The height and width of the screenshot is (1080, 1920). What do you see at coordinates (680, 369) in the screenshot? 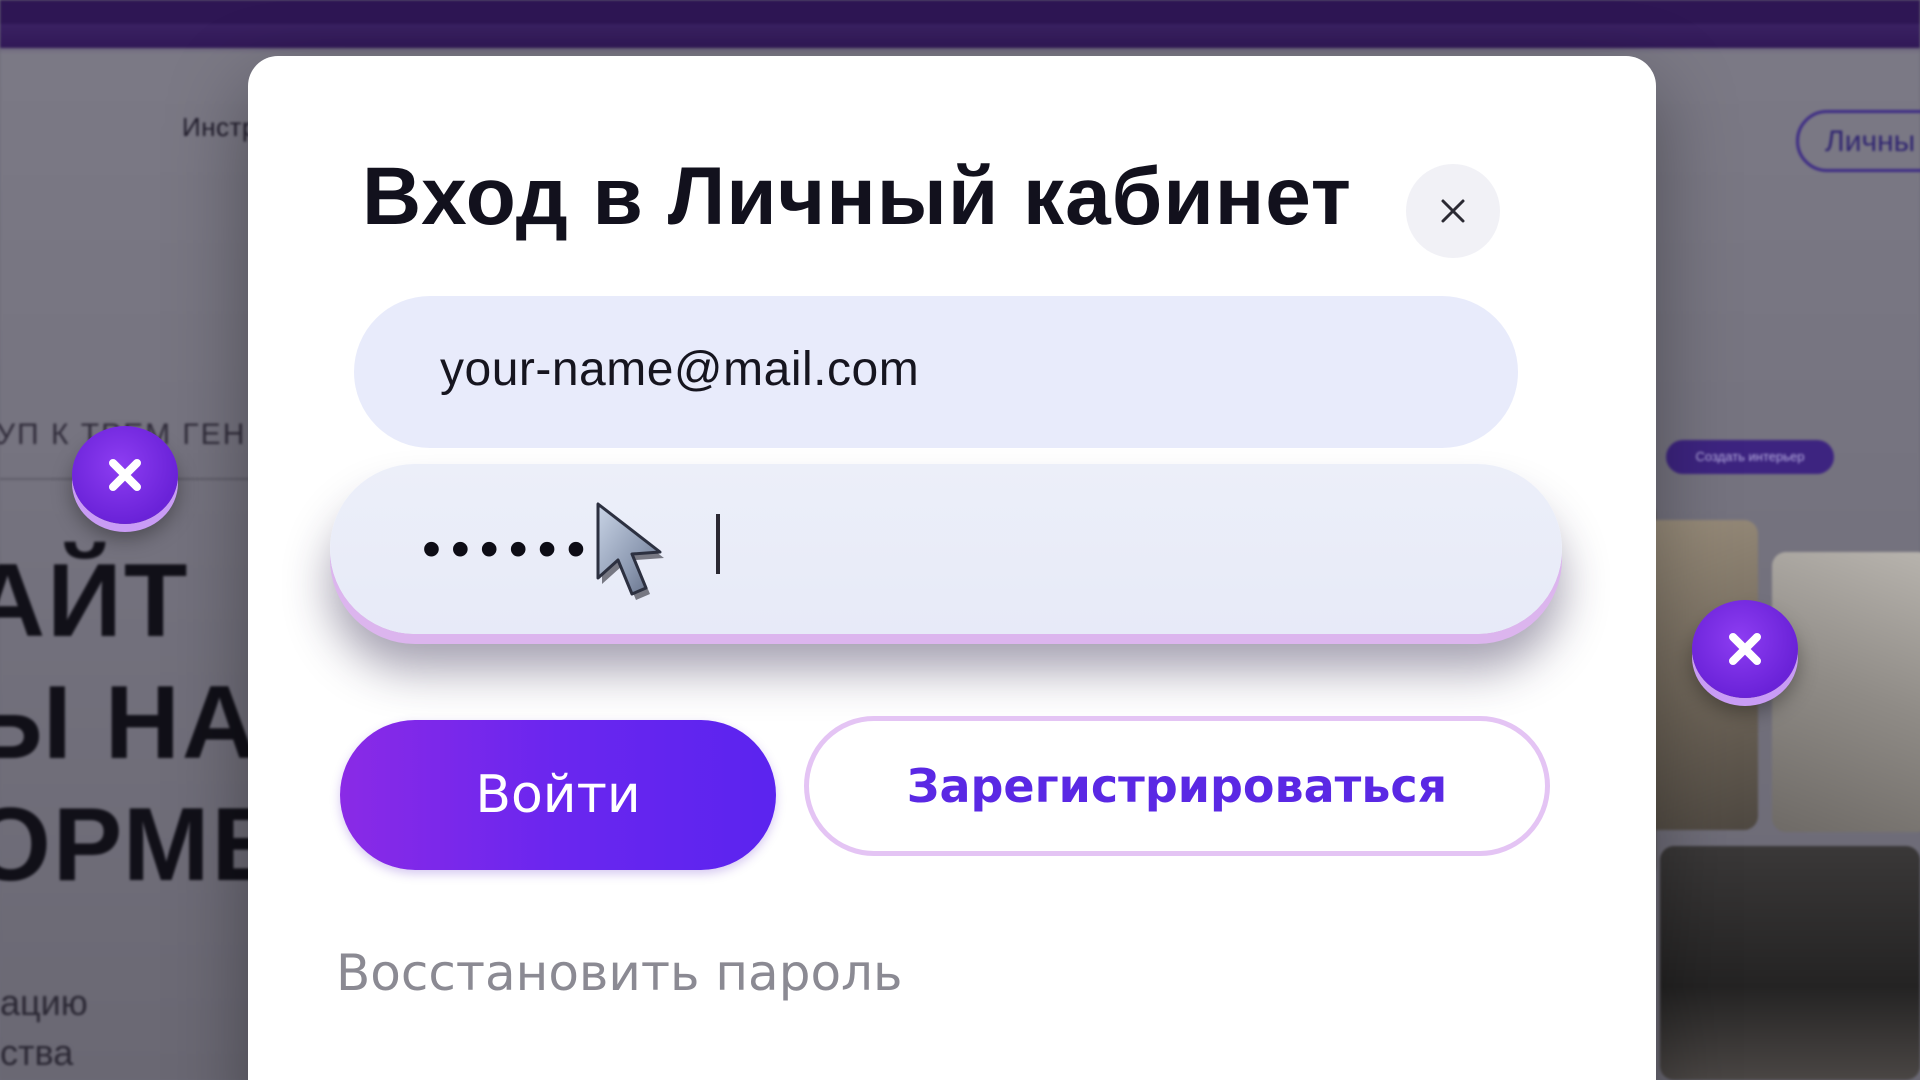
I see `email-value: your-name@mail.com` at bounding box center [680, 369].